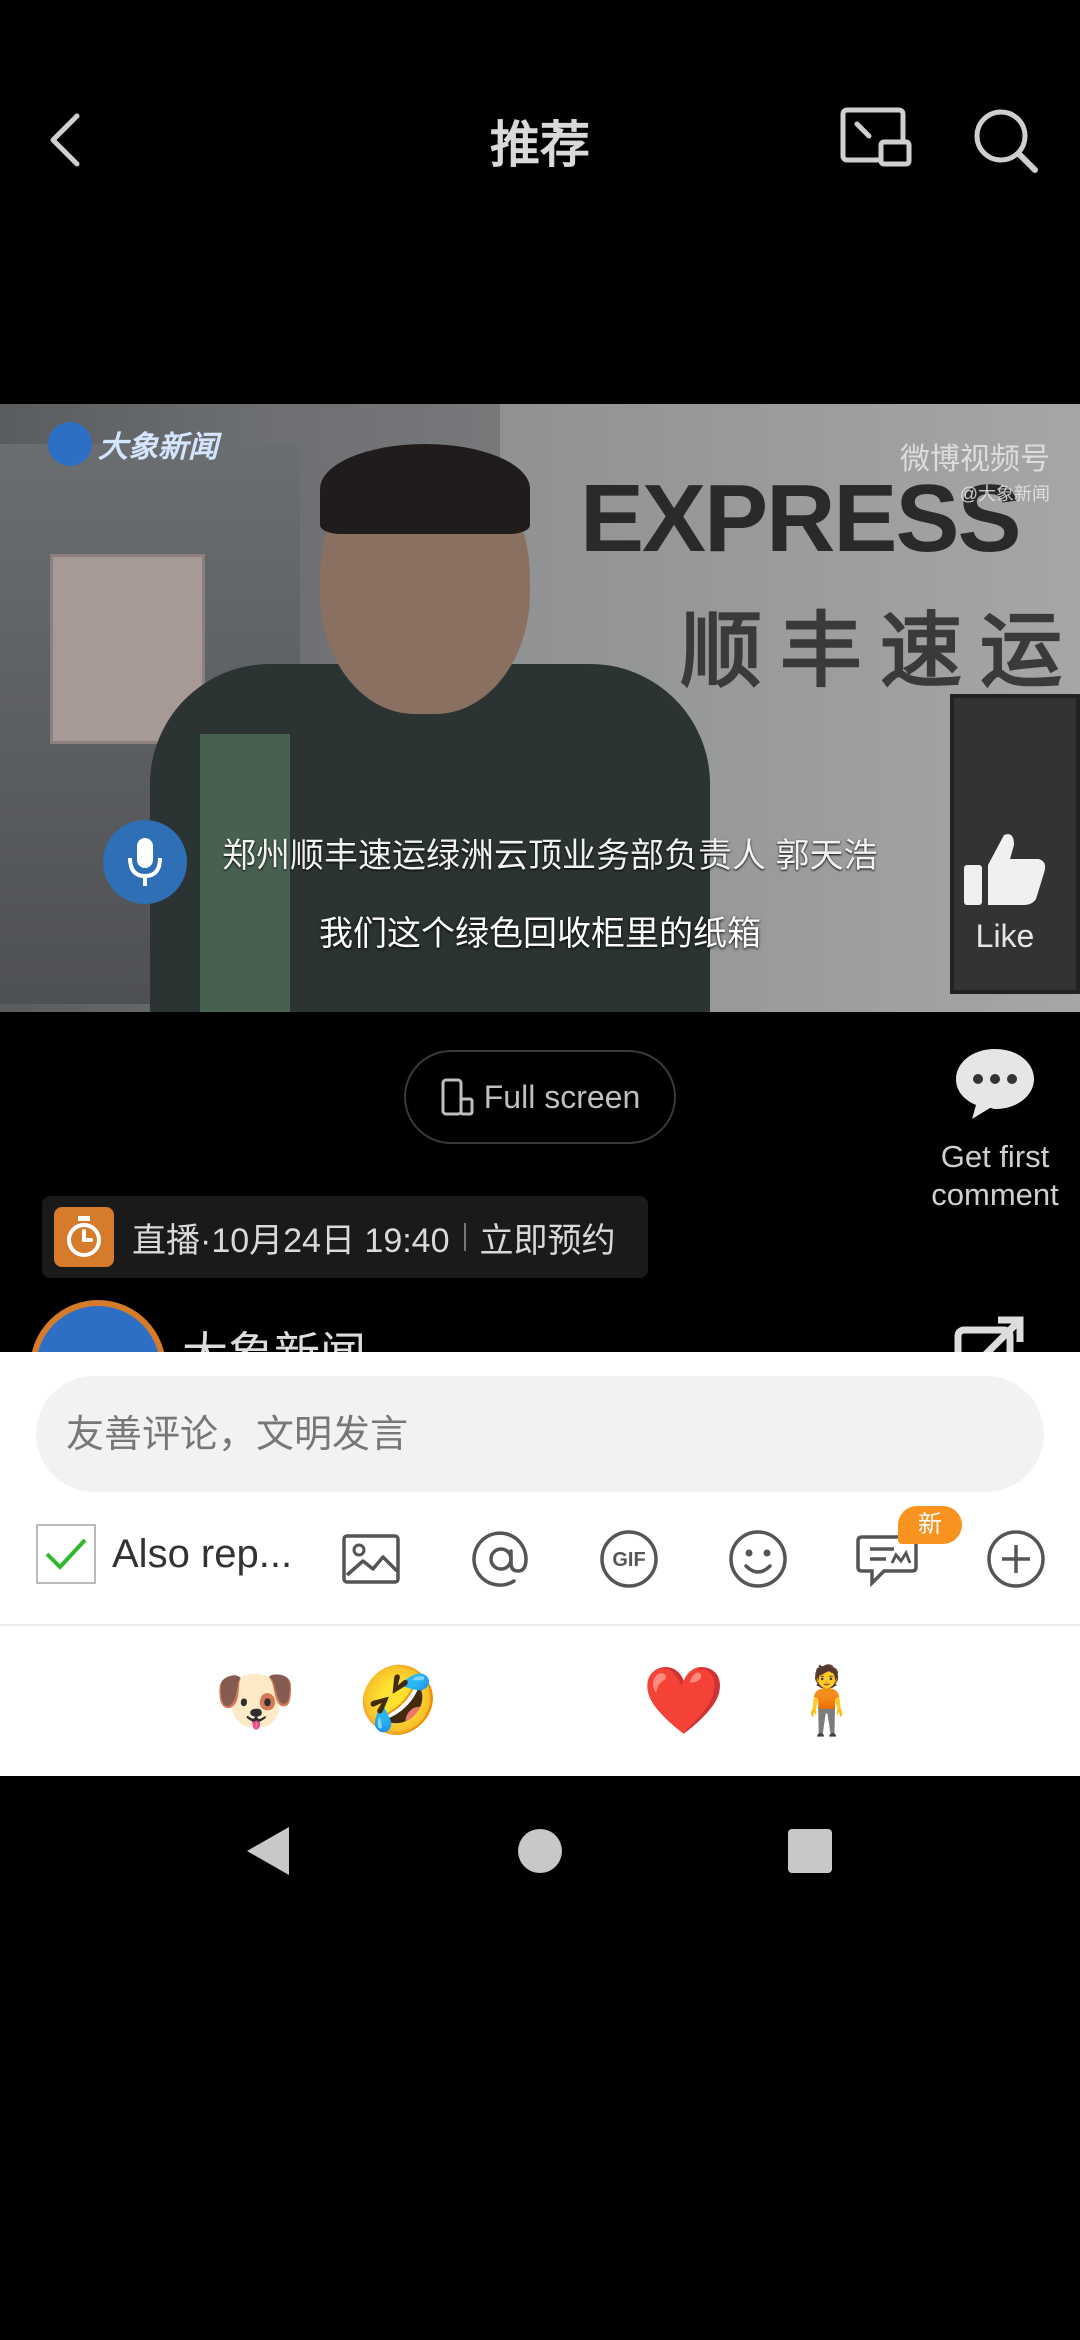 The width and height of the screenshot is (1080, 2340). What do you see at coordinates (464, 1237) in the screenshot?
I see `live-divider` at bounding box center [464, 1237].